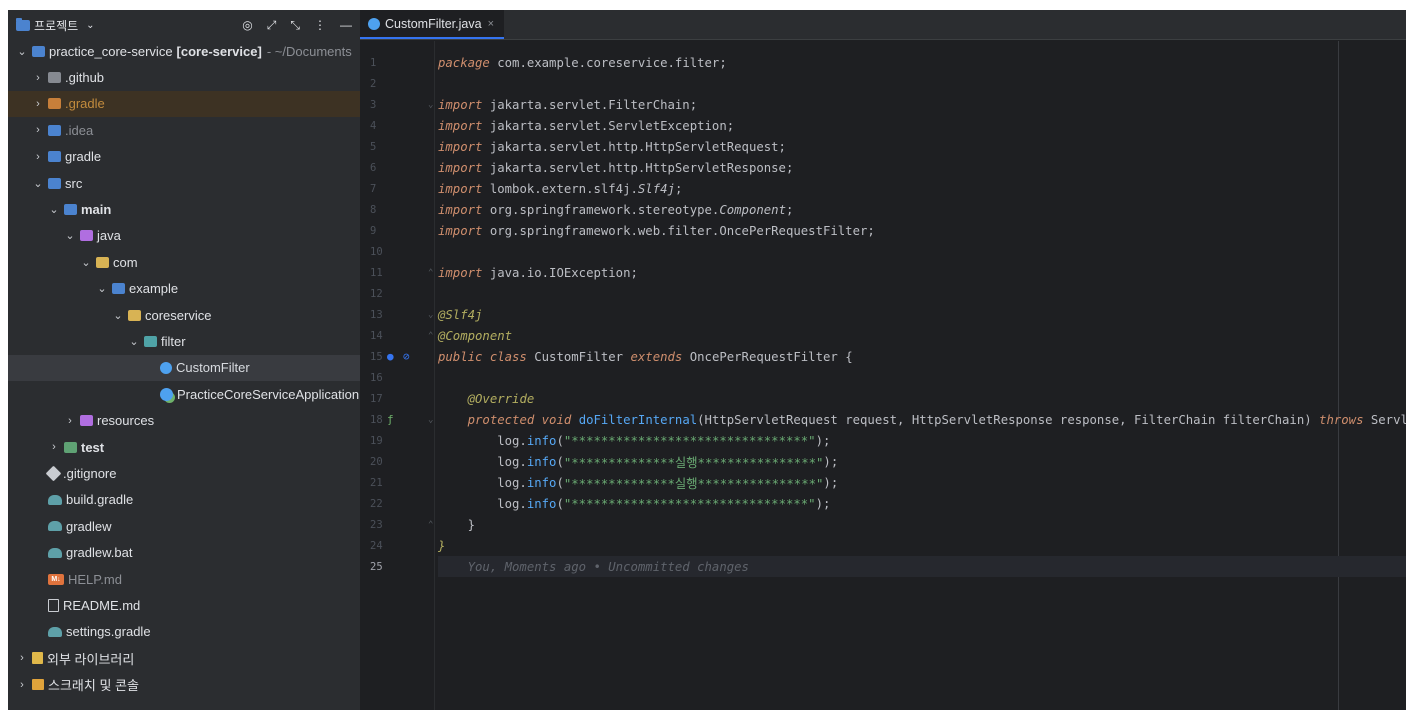 This screenshot has height=718, width=1422. What do you see at coordinates (184, 579) in the screenshot?
I see `tree-item: ›M↓HELP.md` at bounding box center [184, 579].